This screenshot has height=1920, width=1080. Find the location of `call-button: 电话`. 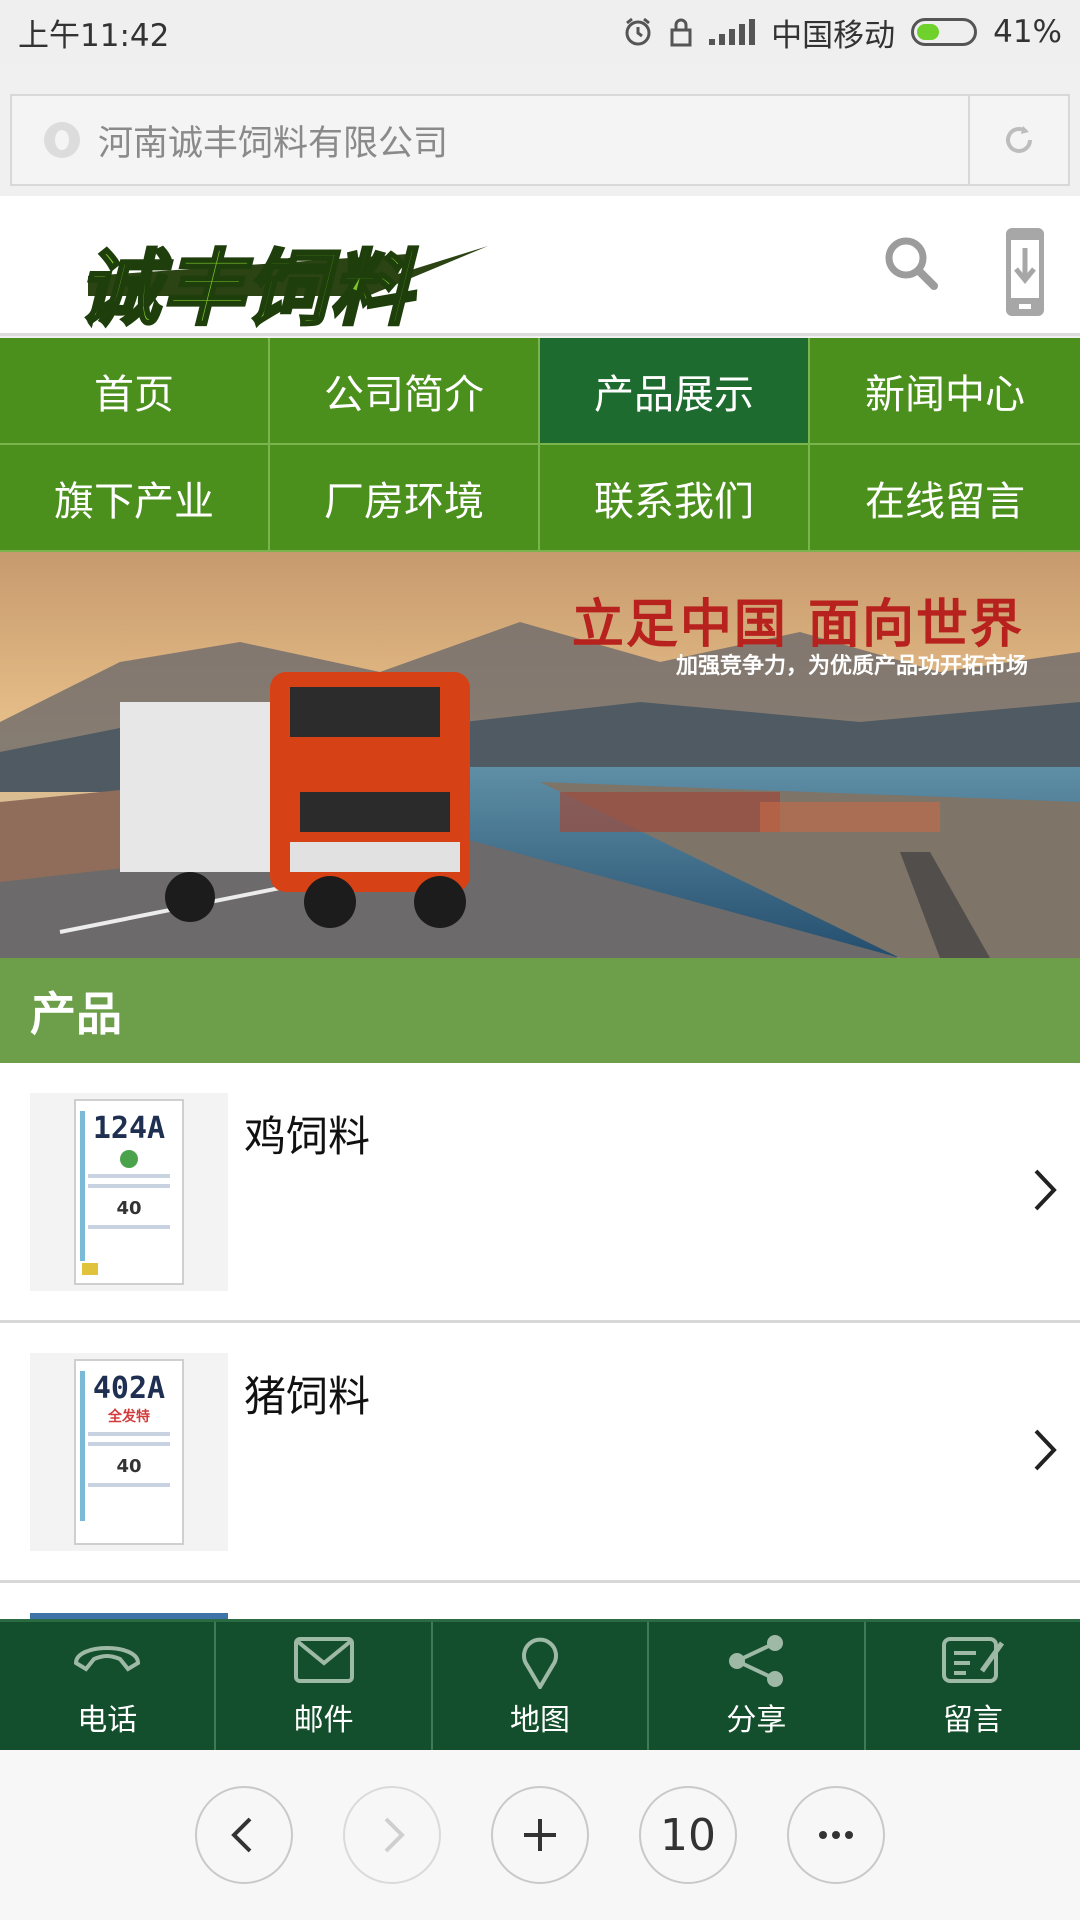

call-button: 电话 is located at coordinates (108, 1686).